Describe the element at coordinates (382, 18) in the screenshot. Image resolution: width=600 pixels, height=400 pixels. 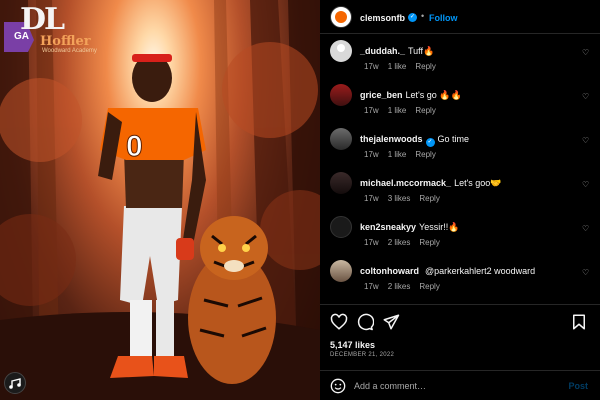
I see `owner-username: clemsonfb` at that location.